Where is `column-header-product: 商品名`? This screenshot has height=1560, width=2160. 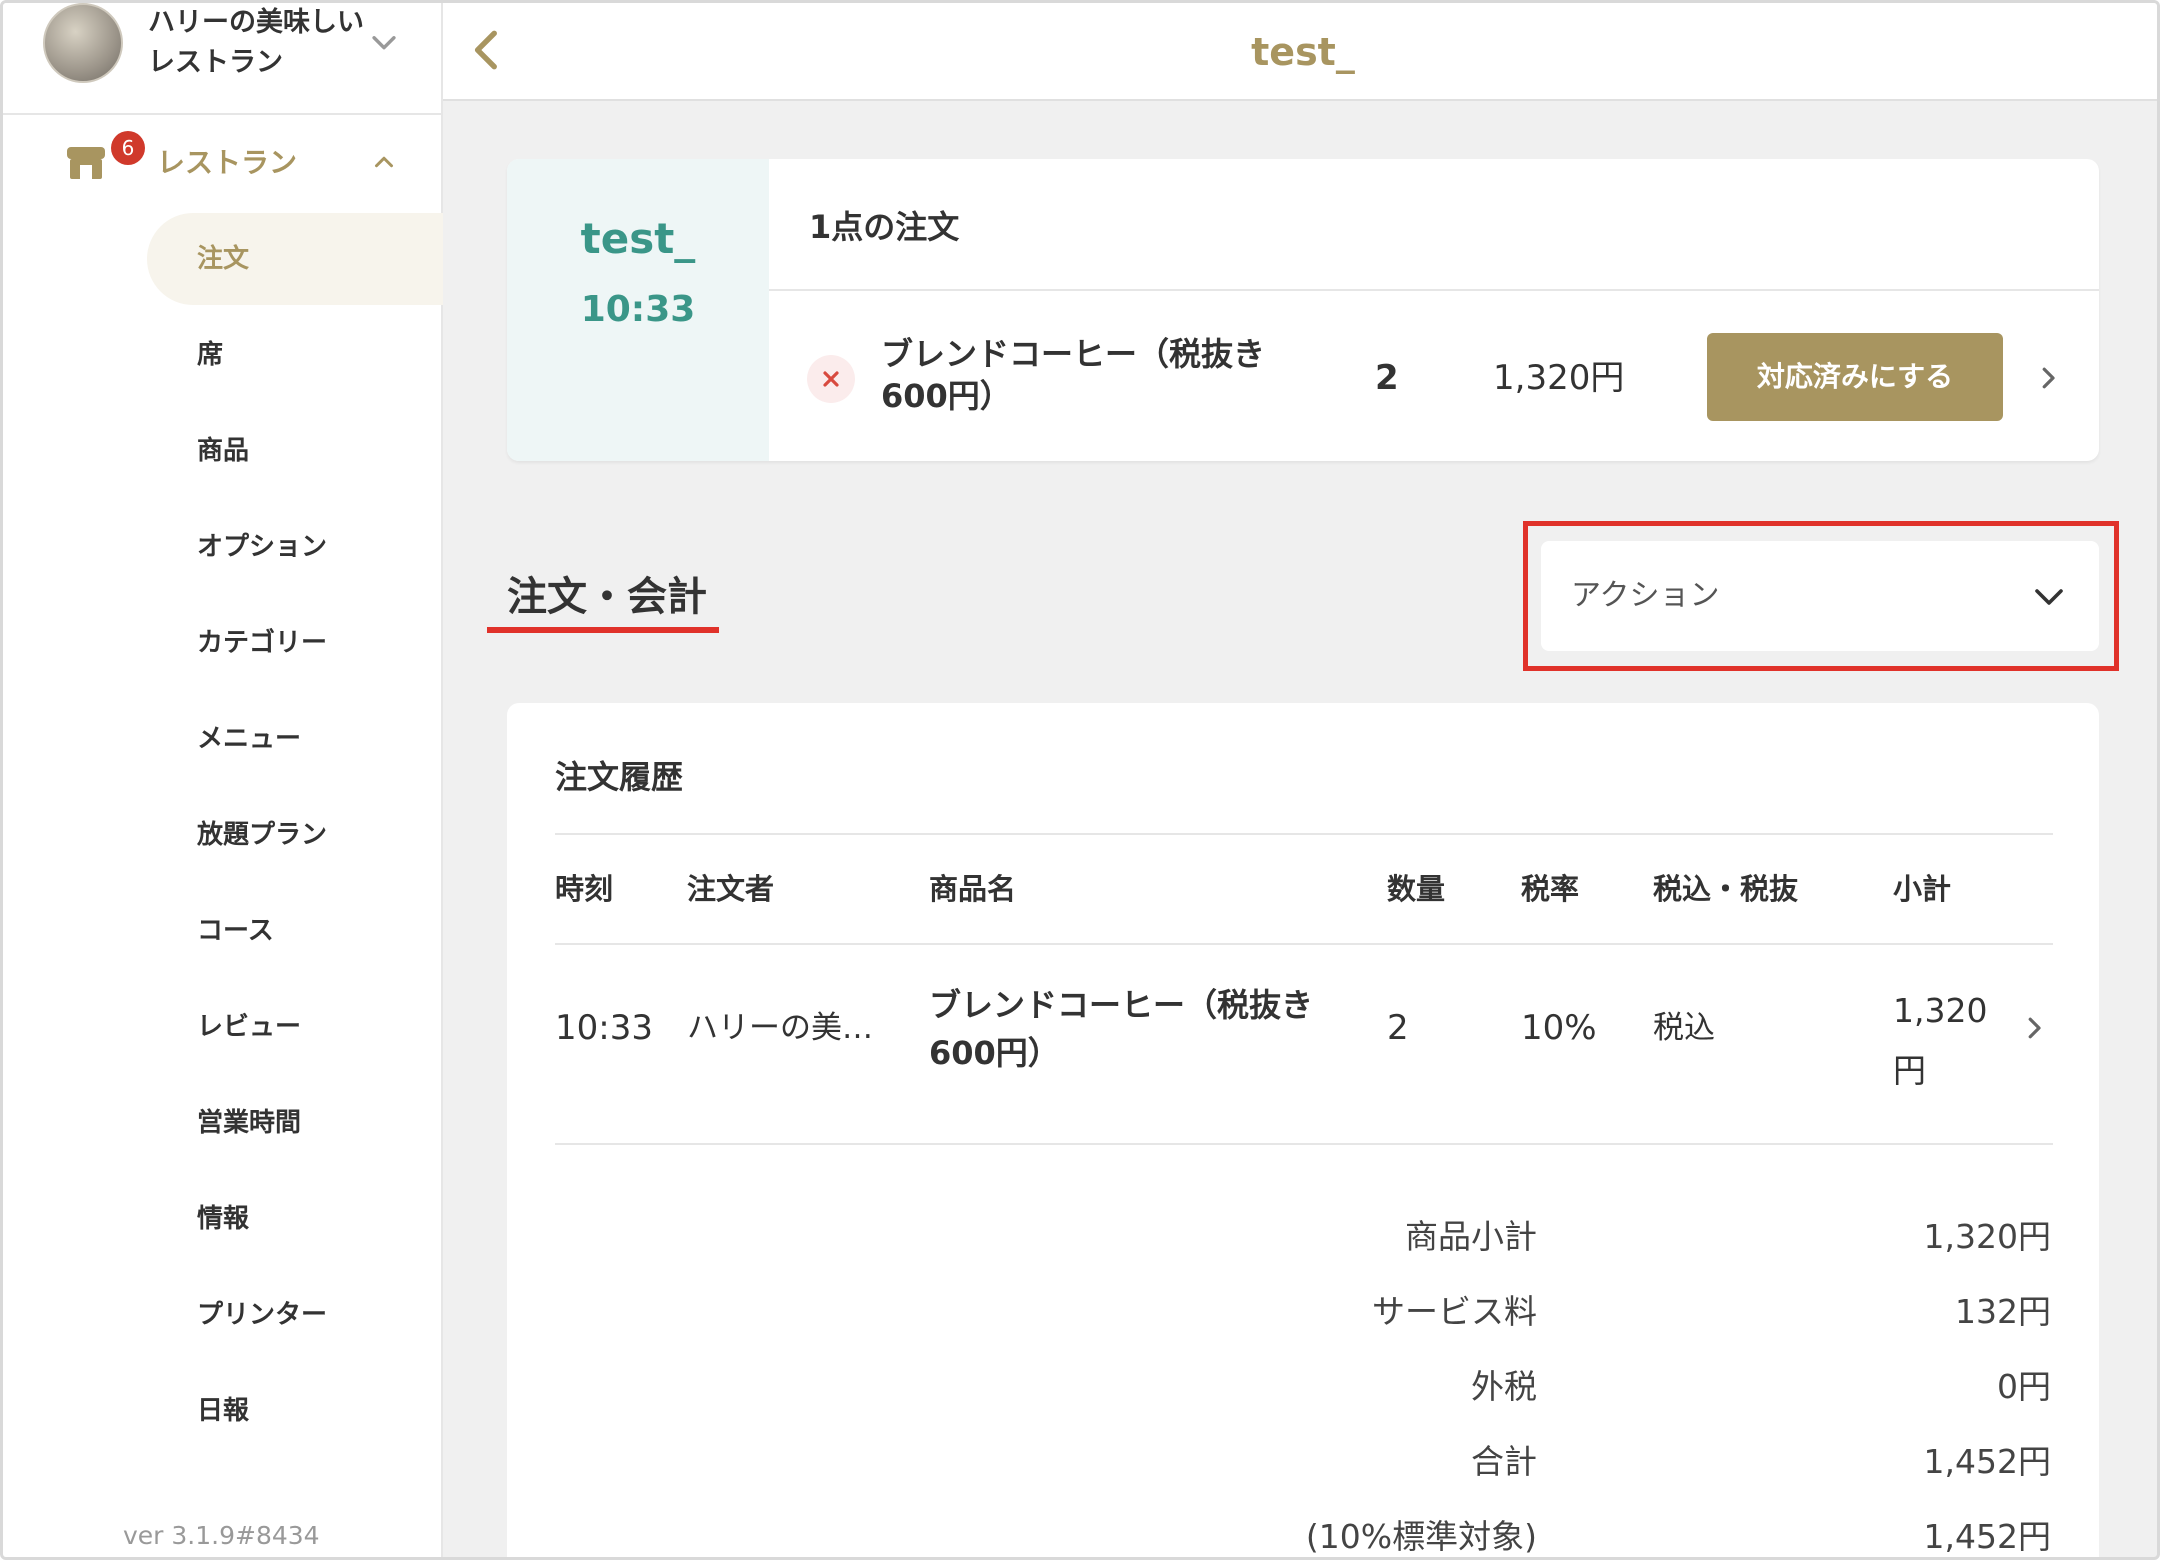 column-header-product: 商品名 is located at coordinates (973, 889).